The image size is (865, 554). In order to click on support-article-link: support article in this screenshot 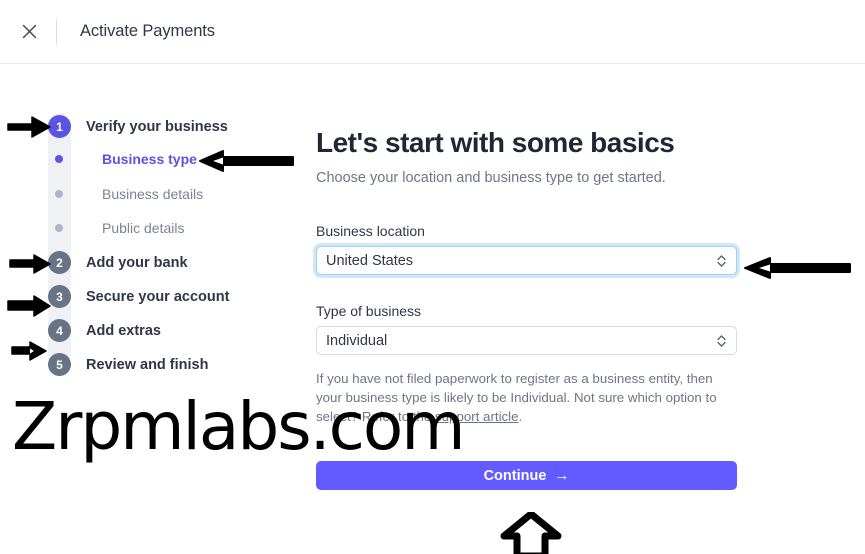, I will do `click(477, 416)`.